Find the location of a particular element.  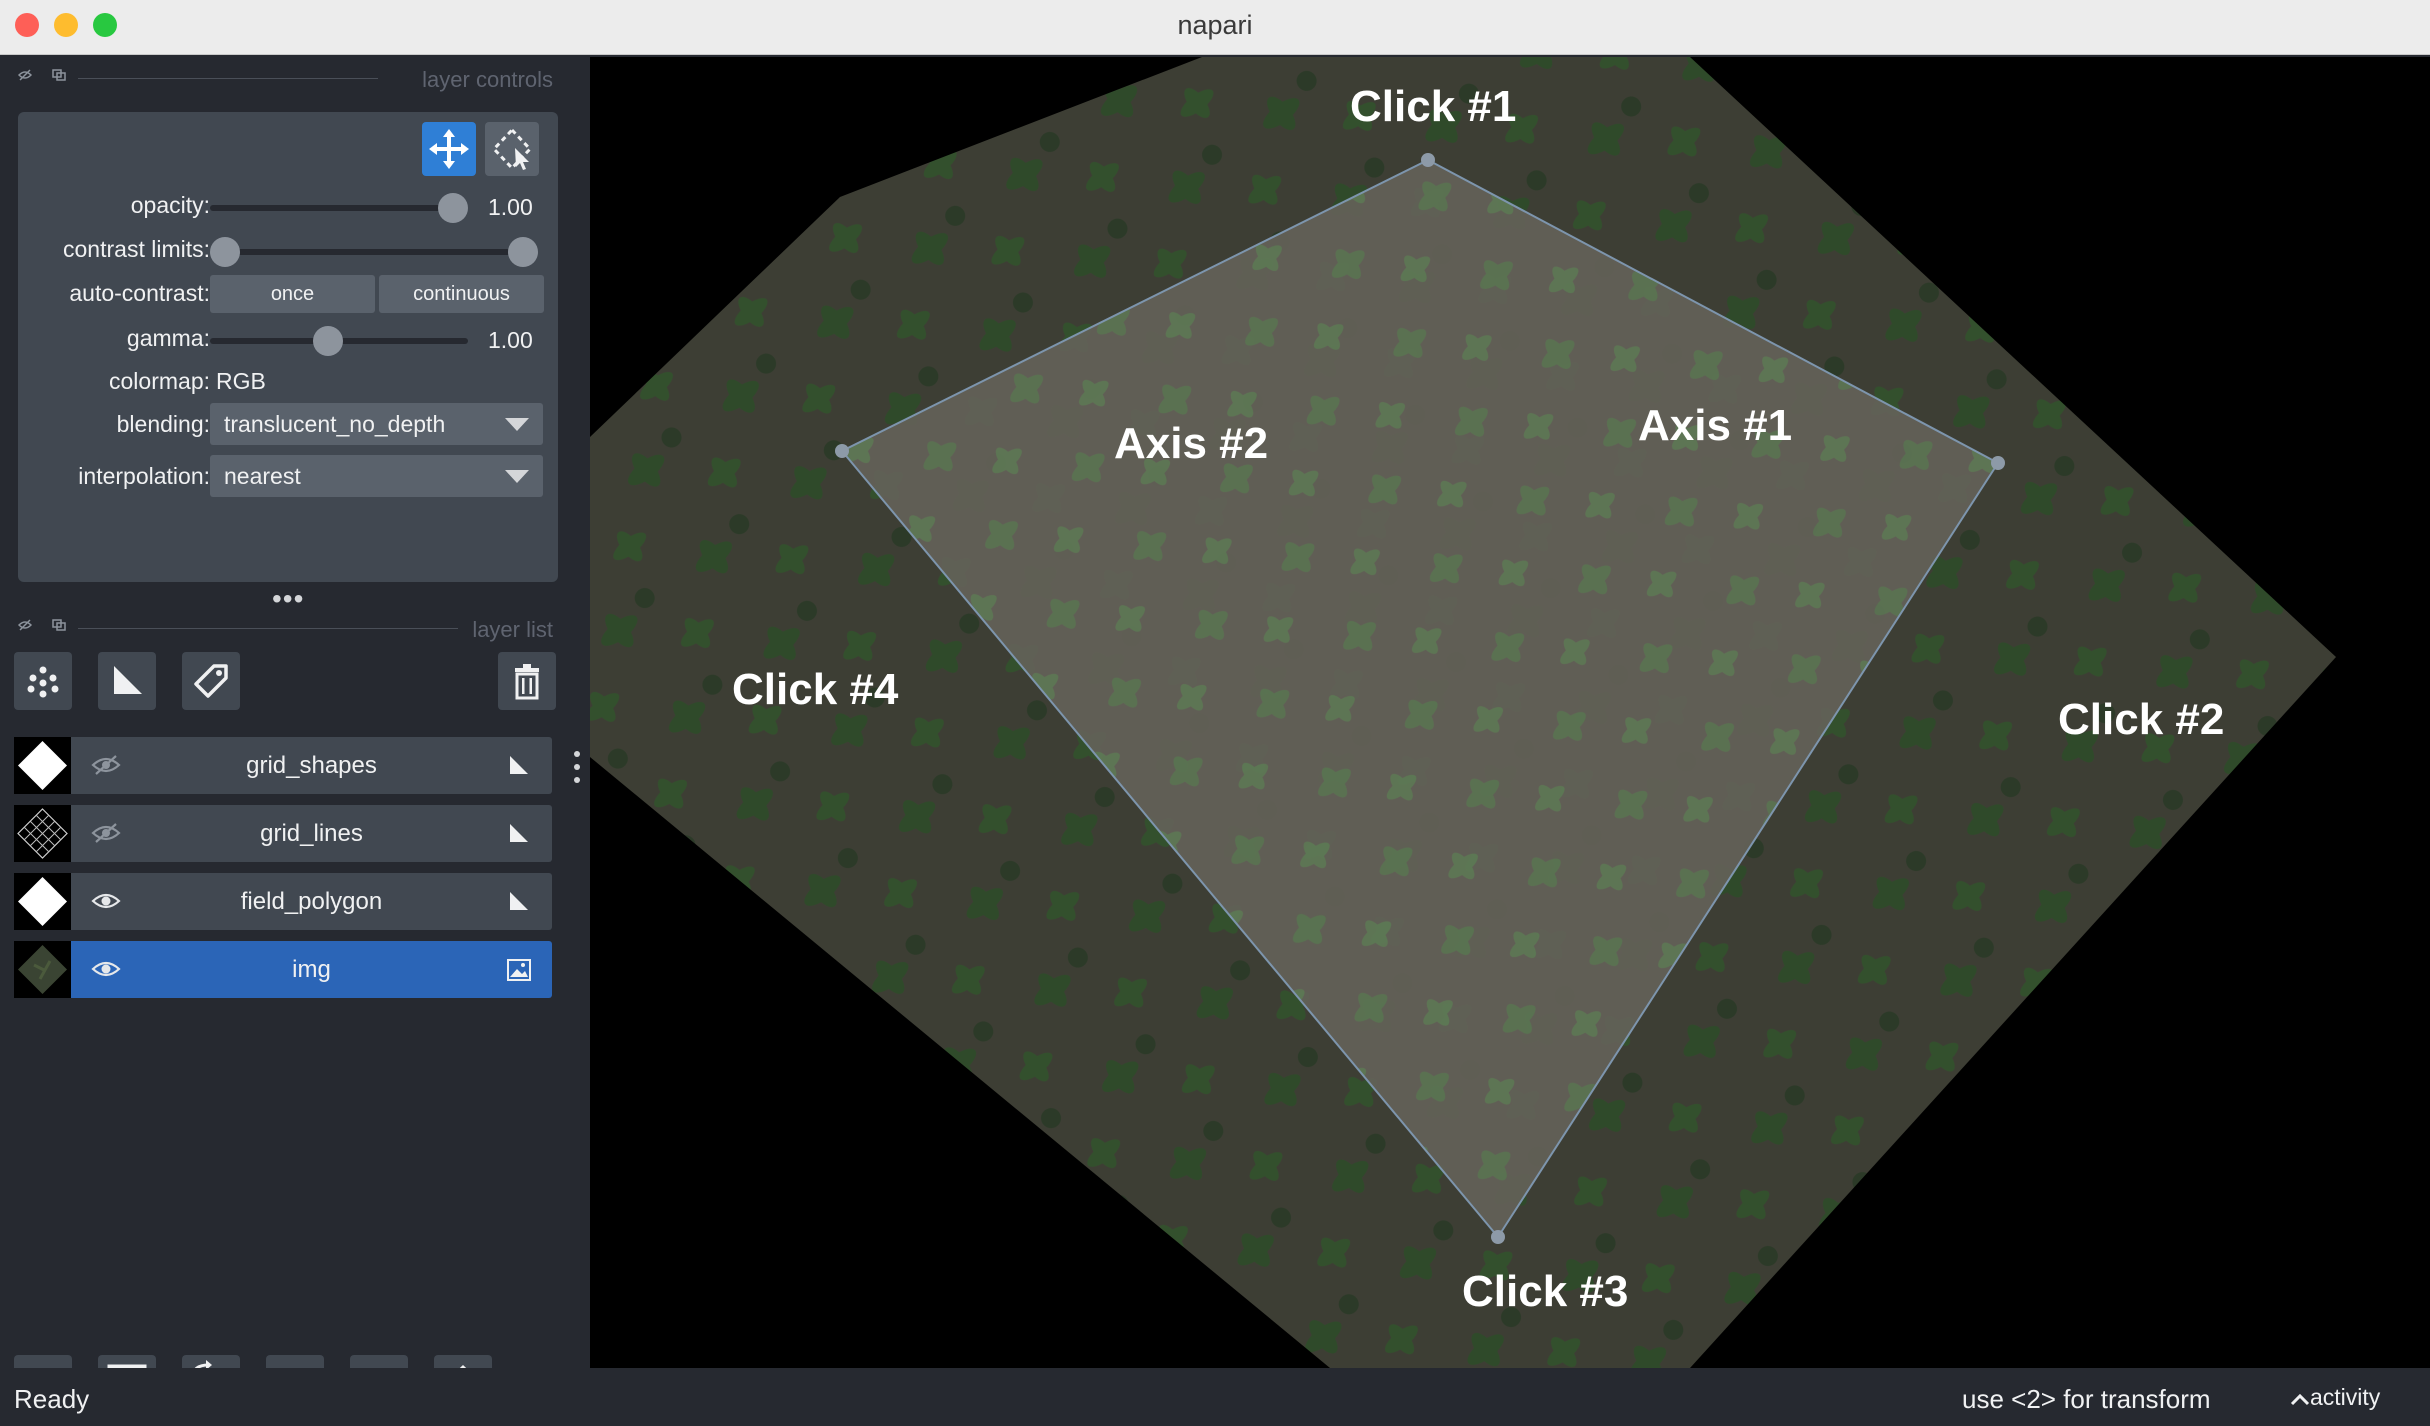

layer-name: grid_shapes is located at coordinates (311, 765).